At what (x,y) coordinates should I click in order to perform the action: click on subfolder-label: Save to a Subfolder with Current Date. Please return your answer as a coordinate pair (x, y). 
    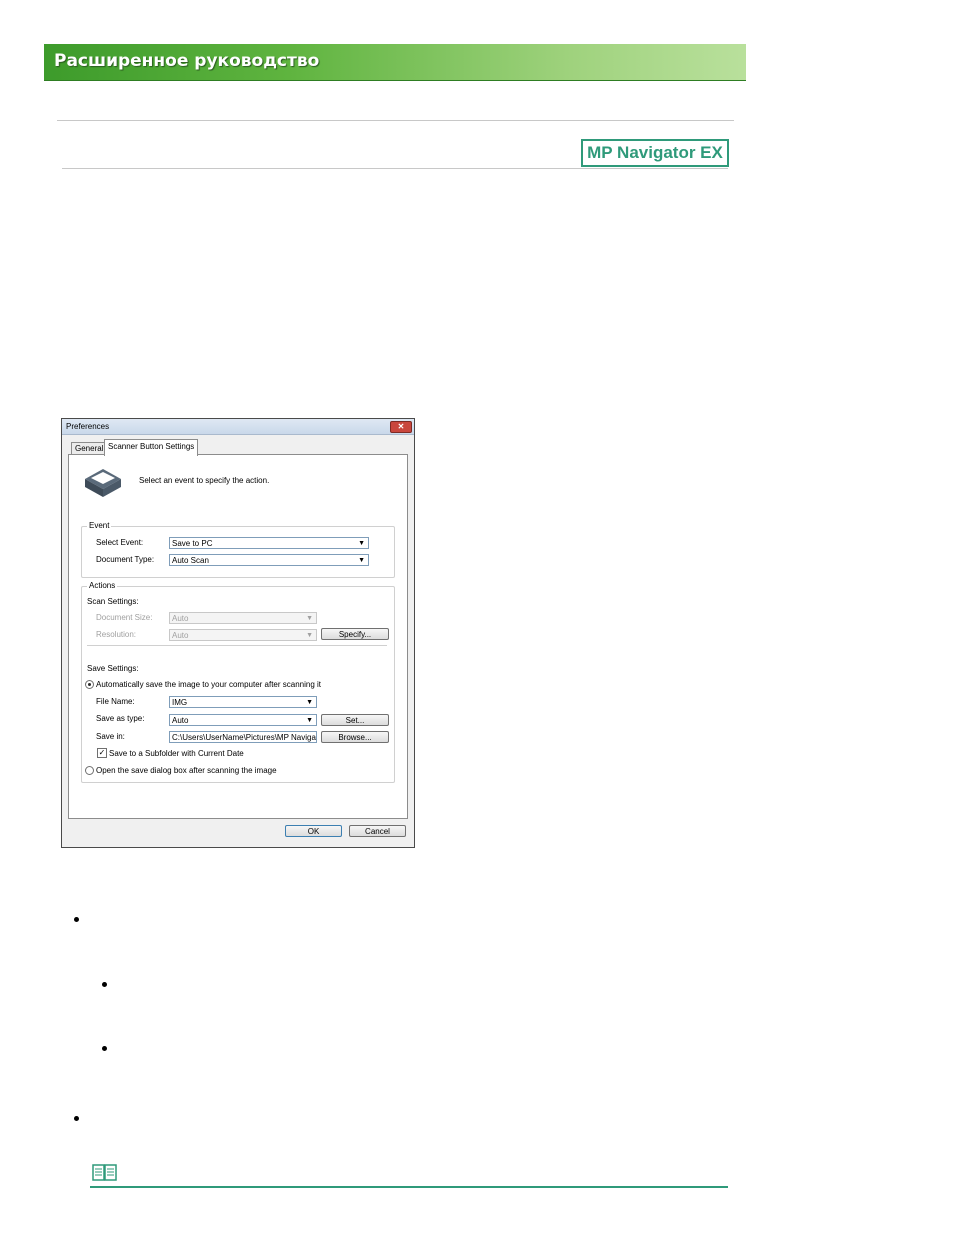
    Looking at the image, I should click on (176, 753).